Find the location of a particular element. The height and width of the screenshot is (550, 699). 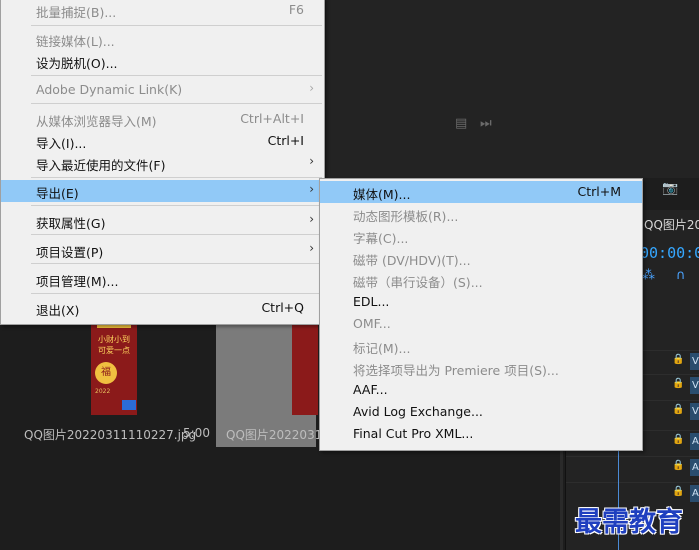

clip-duration: 5:00 is located at coordinates (196, 433).